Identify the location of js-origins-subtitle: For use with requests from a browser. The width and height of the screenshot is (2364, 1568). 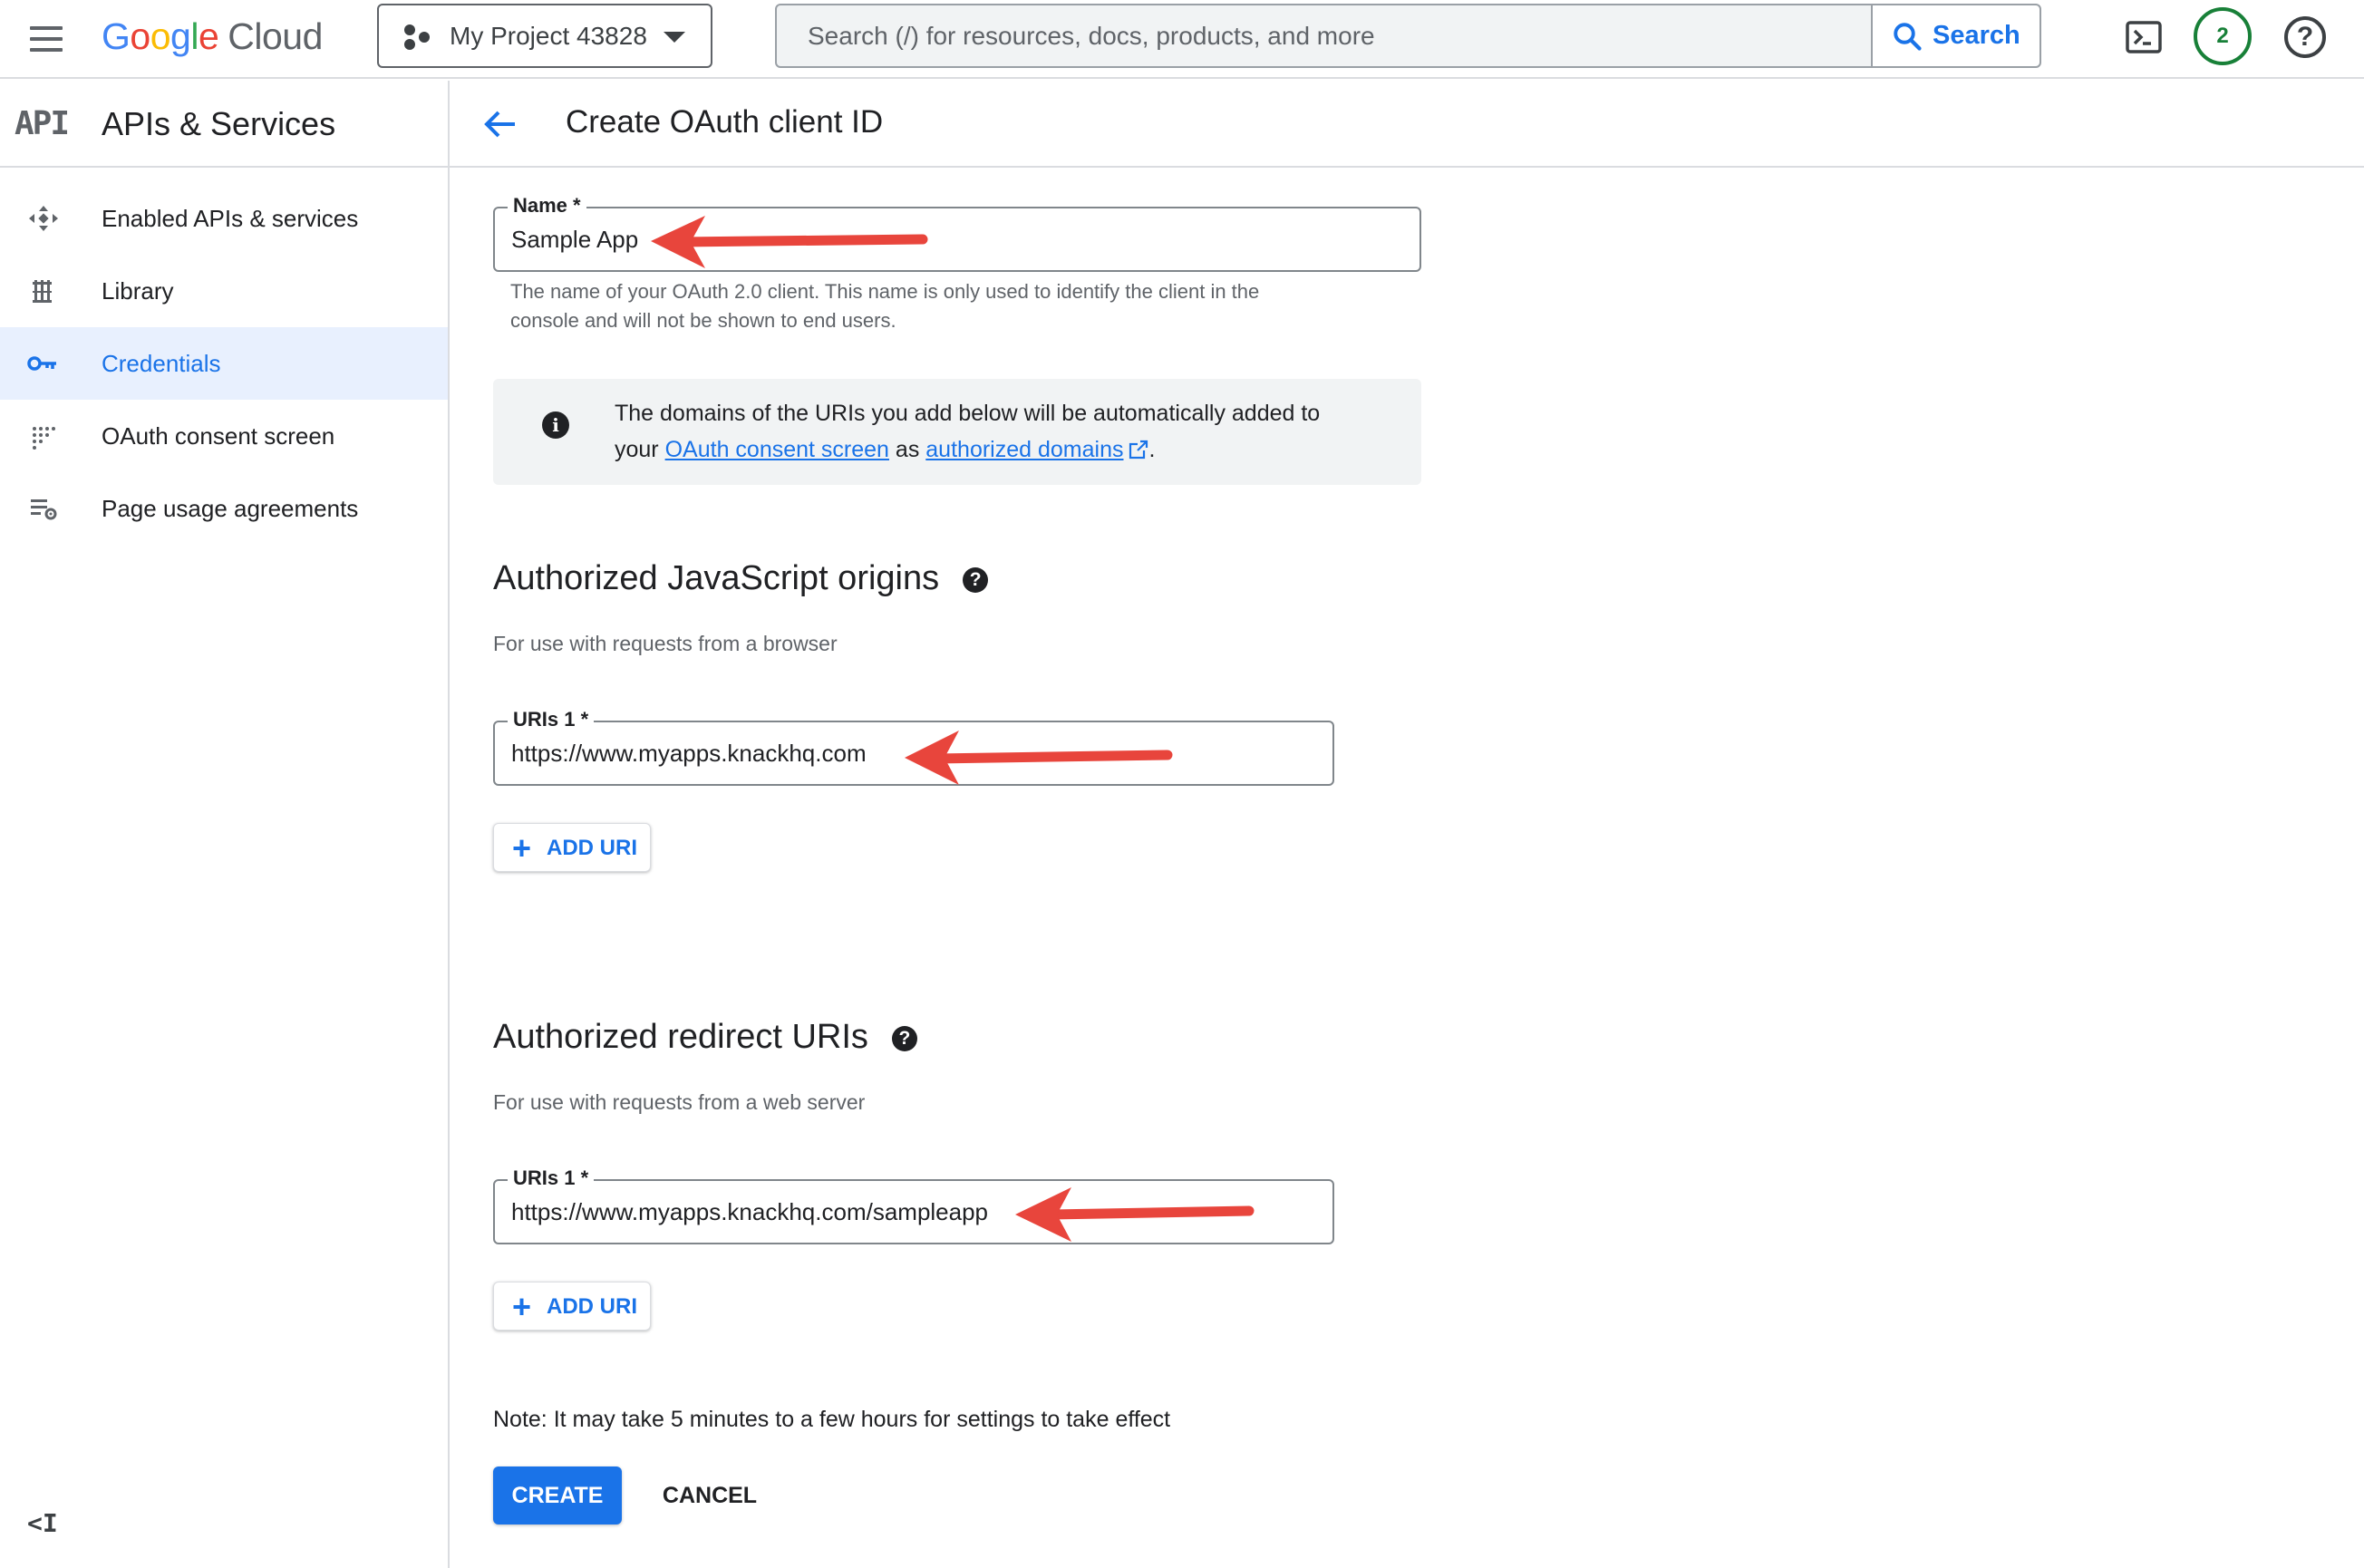
(665, 643).